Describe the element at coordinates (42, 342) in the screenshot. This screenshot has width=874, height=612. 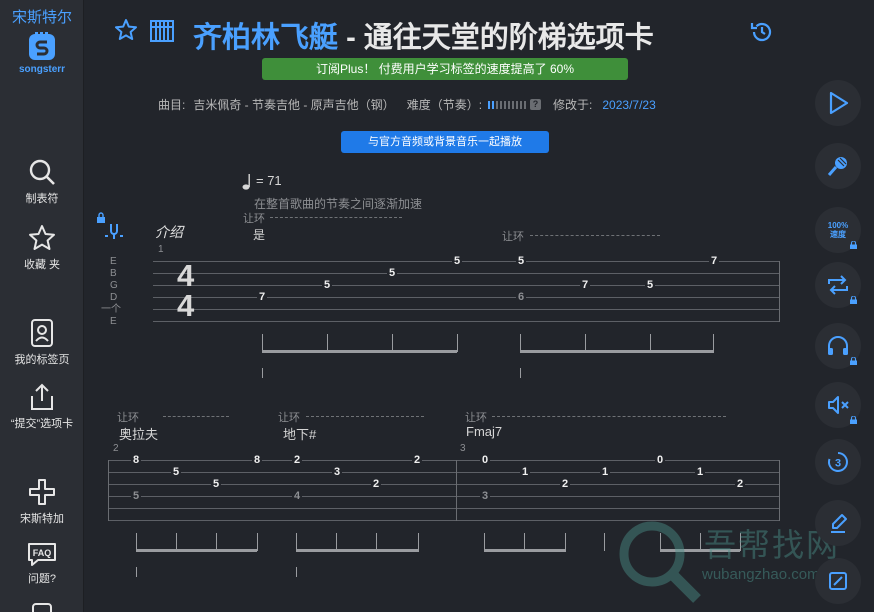
I see `sidebar-item-my-tabs: 我的标签页` at that location.